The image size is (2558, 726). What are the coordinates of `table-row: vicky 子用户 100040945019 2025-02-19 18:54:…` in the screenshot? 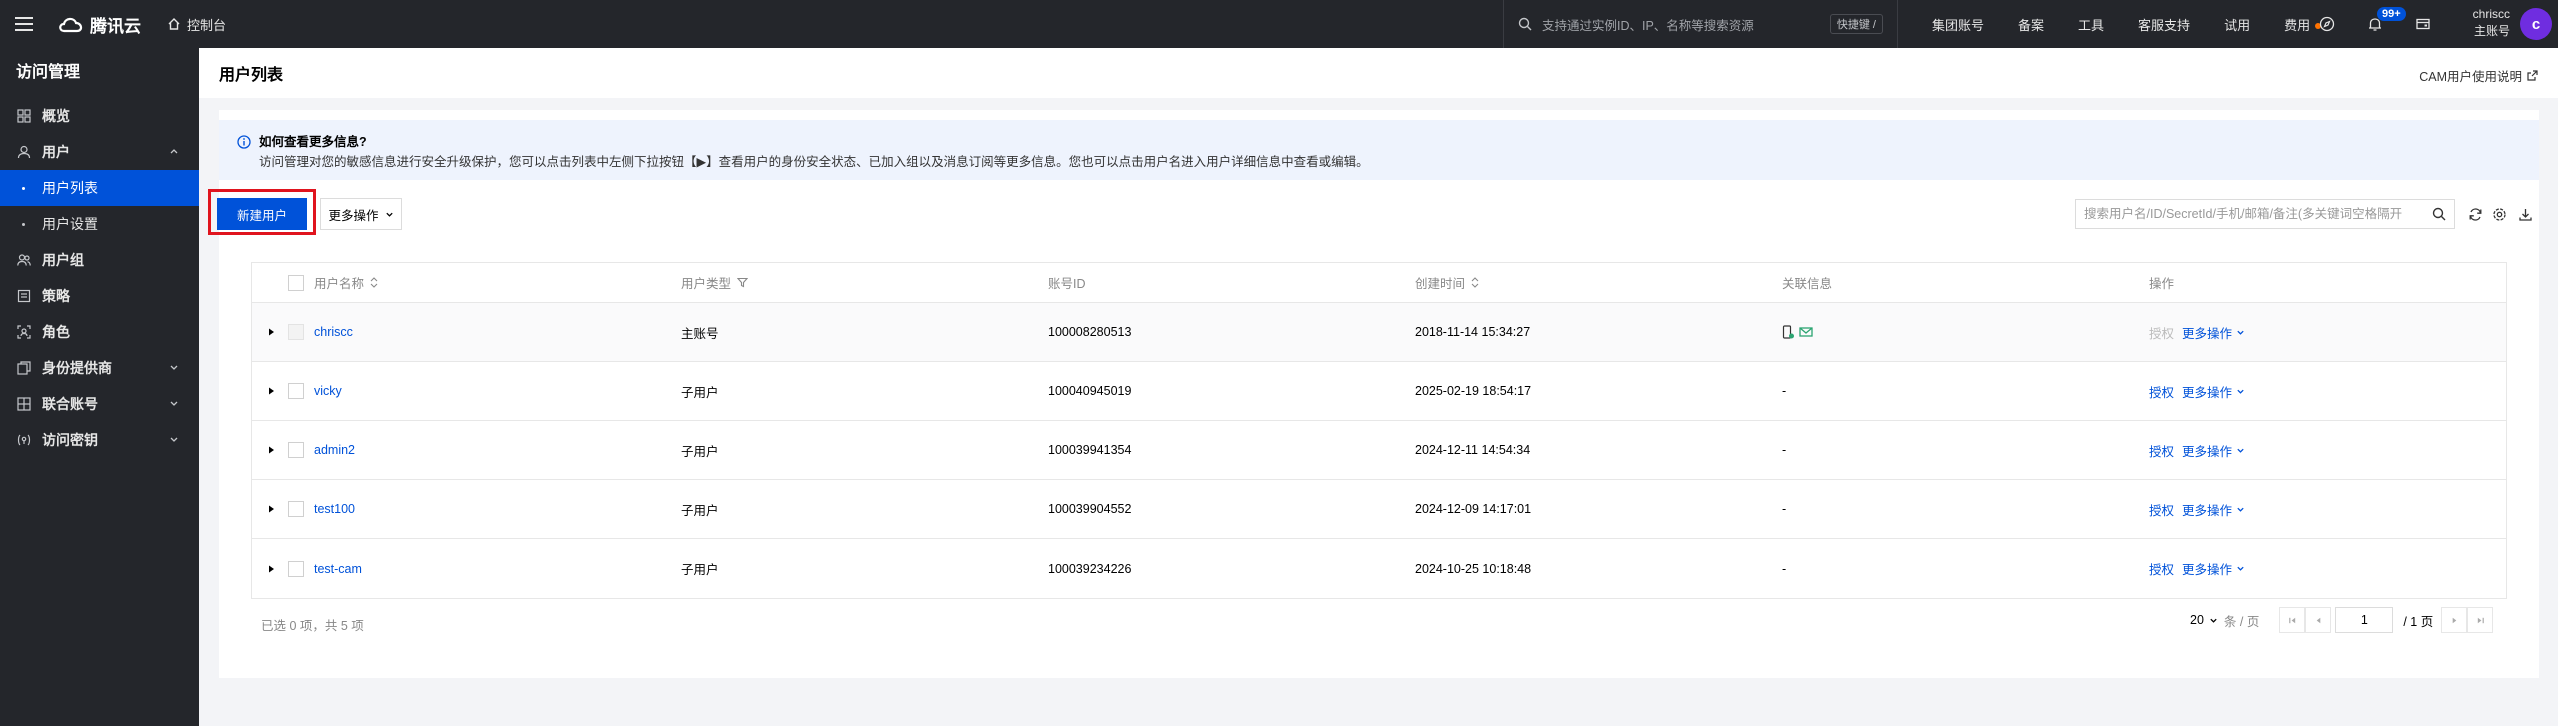 It's located at (1379, 391).